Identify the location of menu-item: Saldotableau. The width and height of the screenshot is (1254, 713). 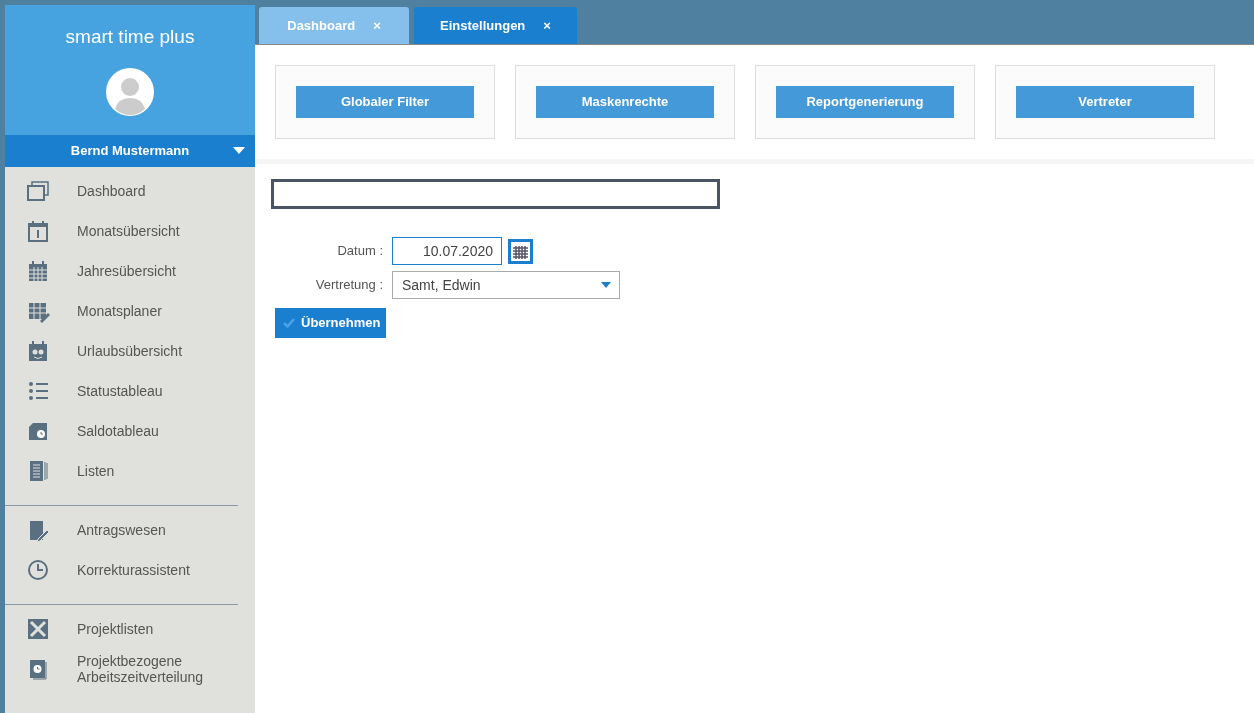
(118, 431).